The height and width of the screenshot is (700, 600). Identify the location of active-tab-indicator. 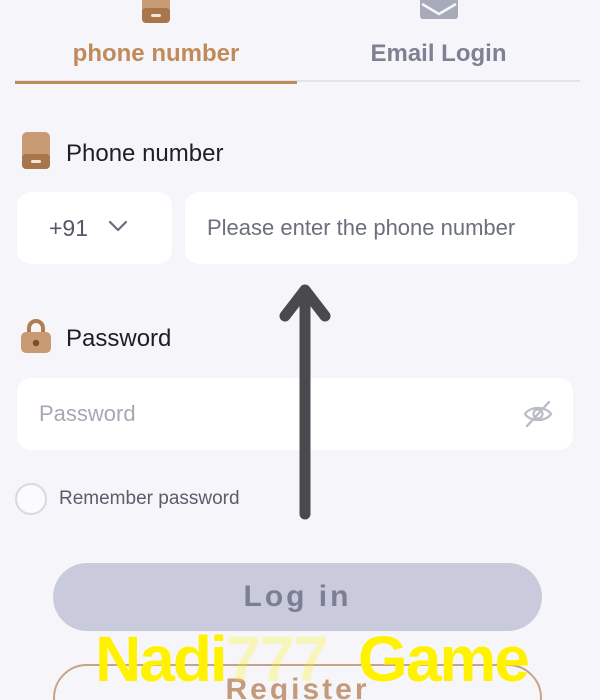
(156, 82).